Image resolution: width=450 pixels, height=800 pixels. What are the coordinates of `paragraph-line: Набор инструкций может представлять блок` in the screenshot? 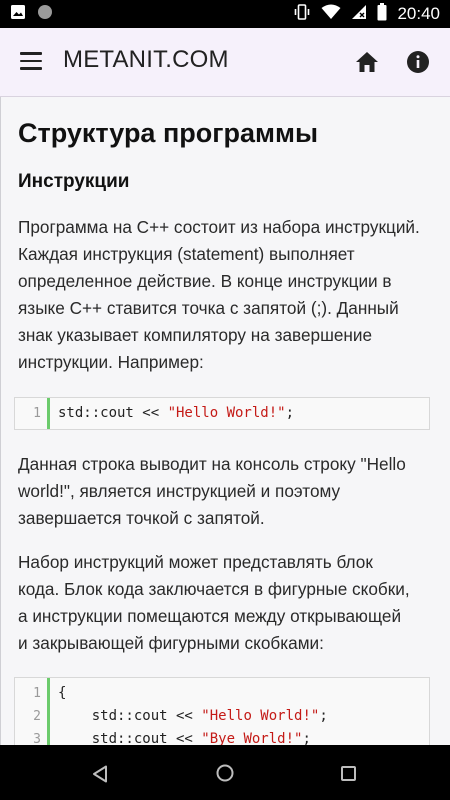 It's located at (195, 562).